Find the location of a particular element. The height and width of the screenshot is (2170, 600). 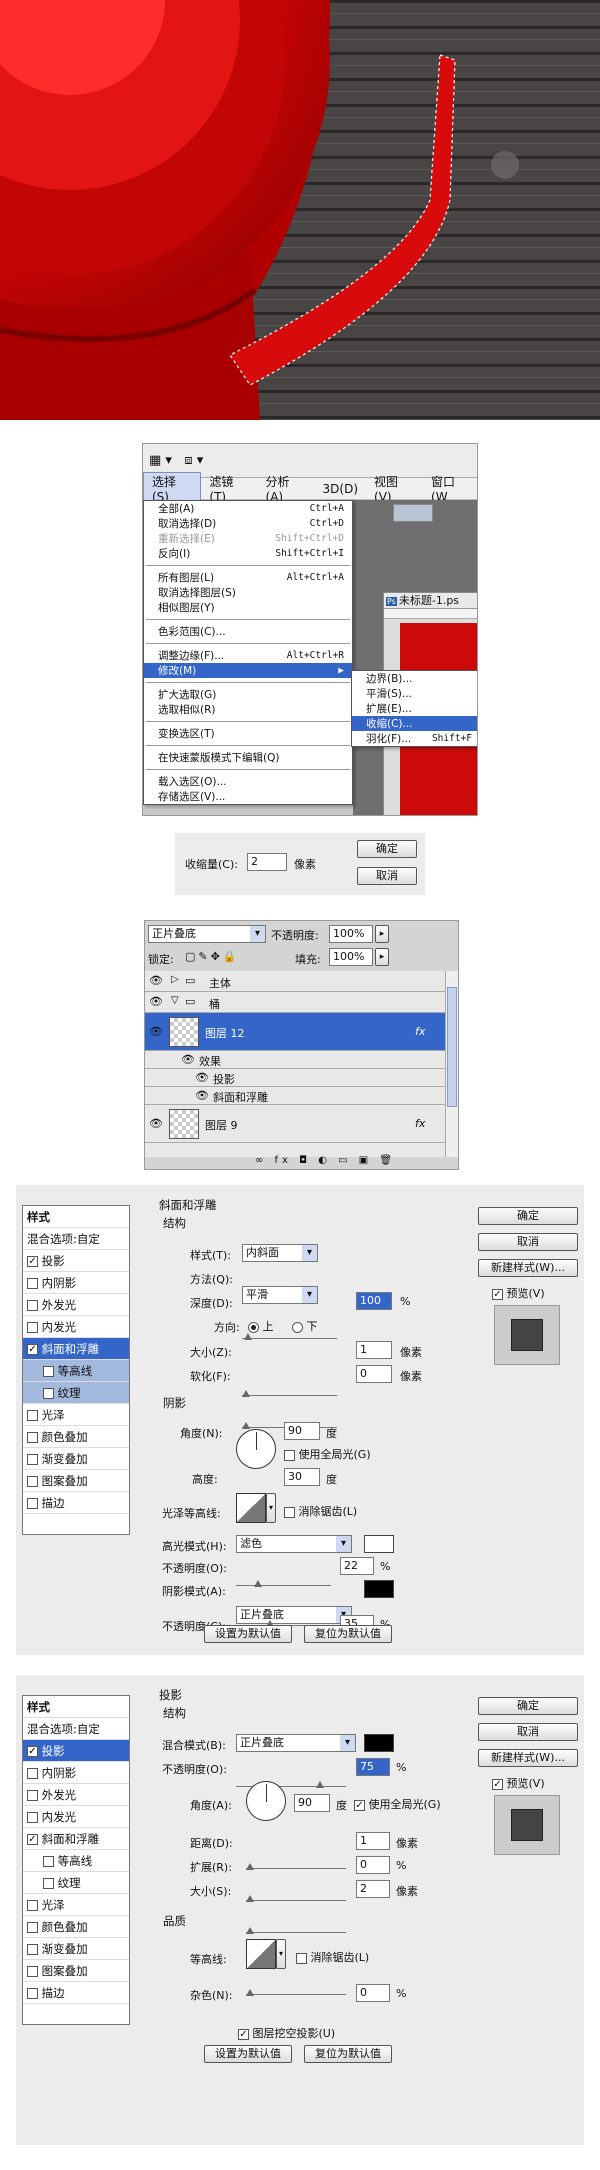

menu-item: 所有图层(L) Alt+Ctrl+A is located at coordinates (248, 577).